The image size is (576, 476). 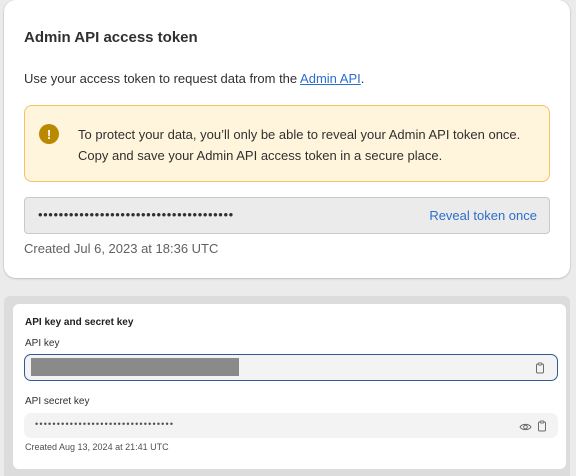 I want to click on token-mask: ••••••••••••••••••••••••••••••••••••••, so click(x=136, y=214).